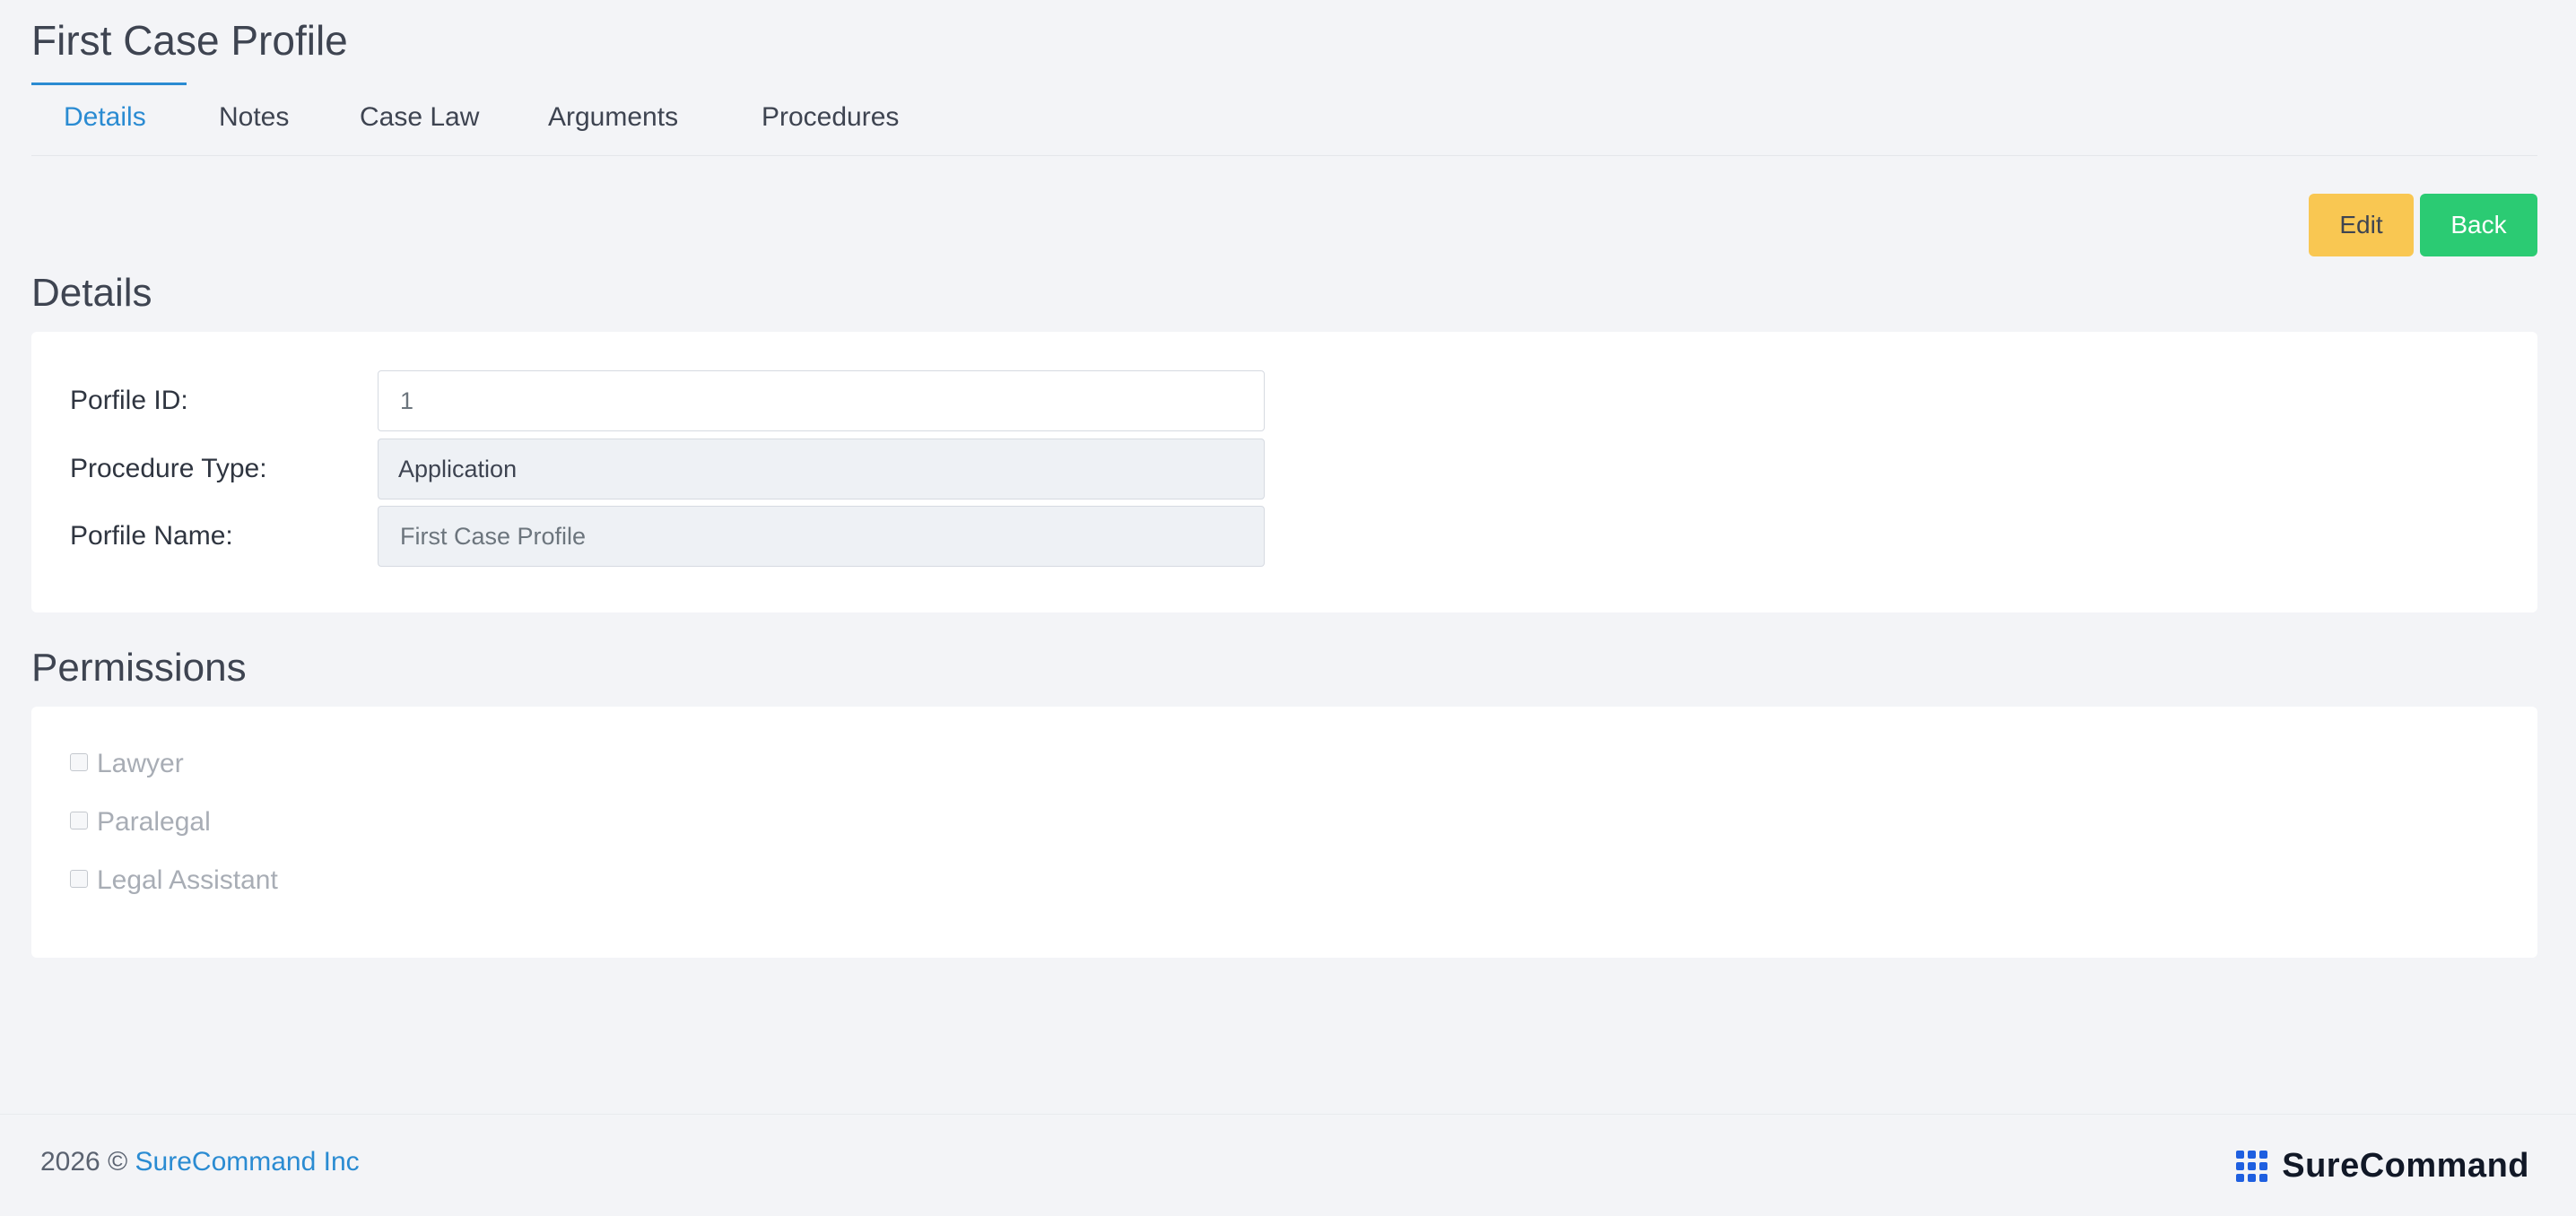 Image resolution: width=2576 pixels, height=1216 pixels. Describe the element at coordinates (154, 822) in the screenshot. I see `paralegal-label: Paralegal` at that location.